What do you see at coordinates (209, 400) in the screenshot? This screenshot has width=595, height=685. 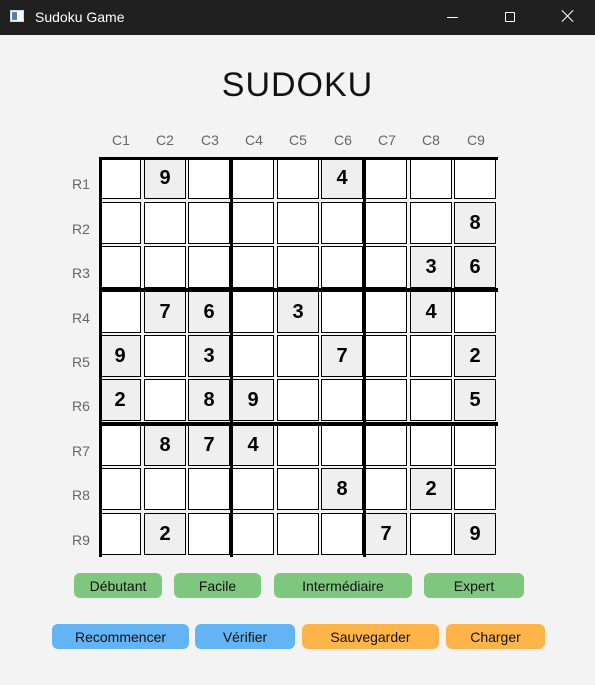 I see `sudoku-cell-r6-c3: 8` at bounding box center [209, 400].